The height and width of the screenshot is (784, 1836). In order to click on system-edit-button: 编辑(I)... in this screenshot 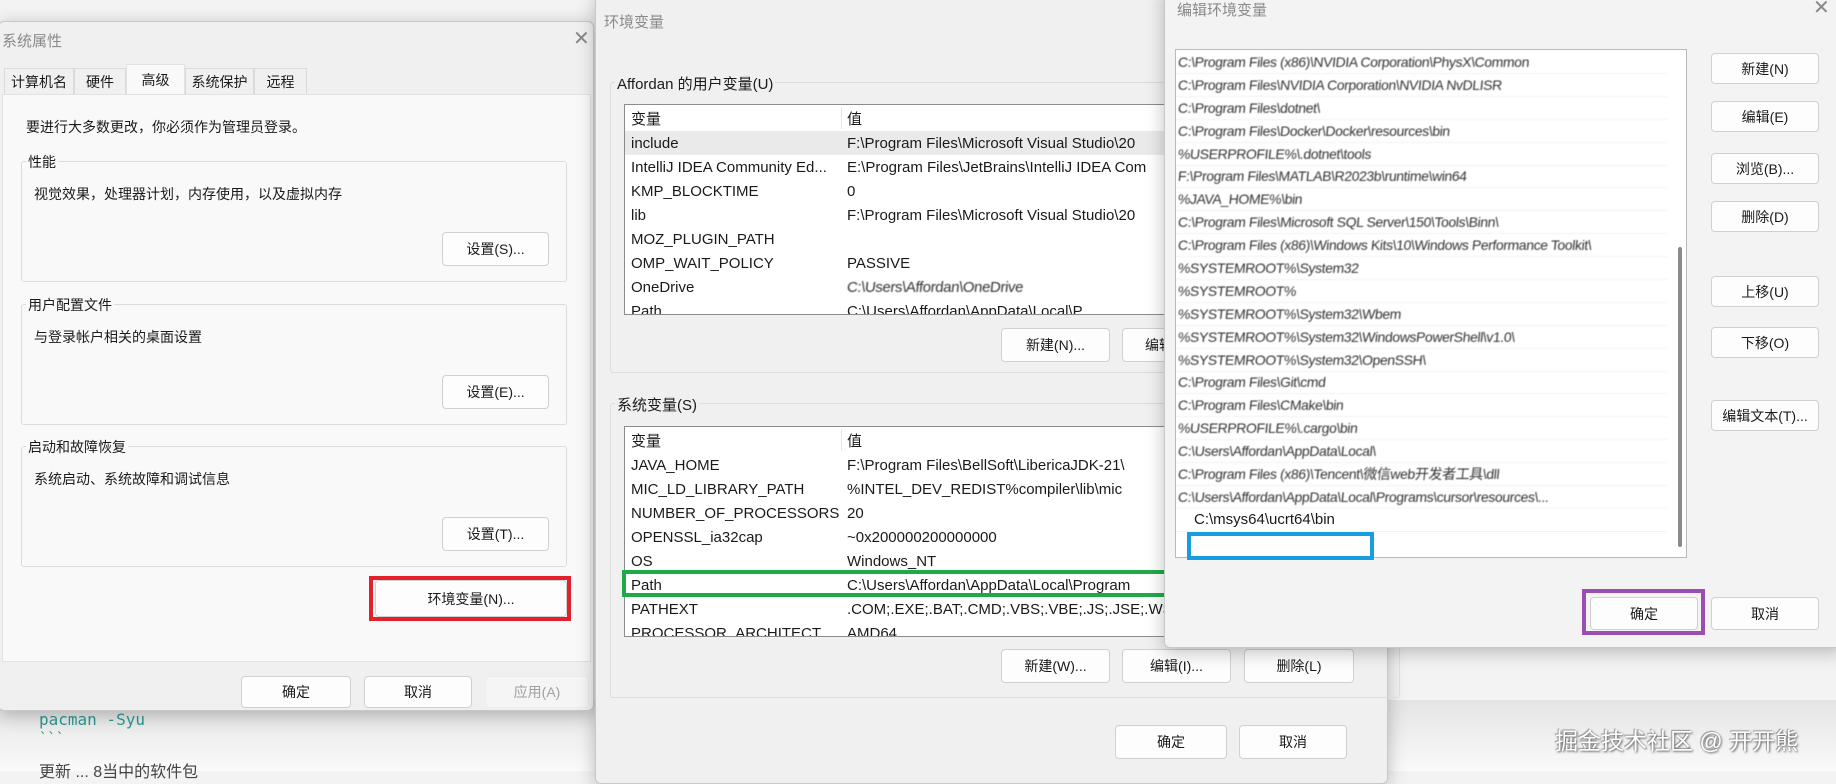, I will do `click(1176, 666)`.